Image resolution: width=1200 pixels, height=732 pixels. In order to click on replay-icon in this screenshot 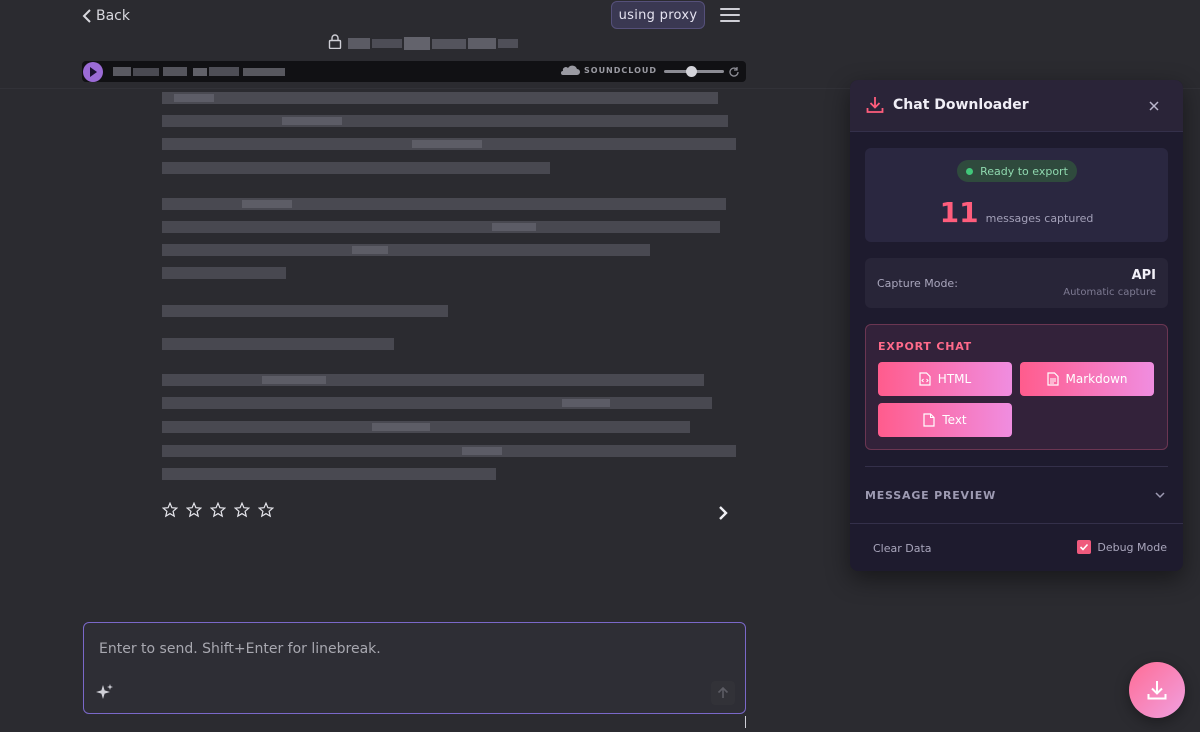, I will do `click(734, 72)`.